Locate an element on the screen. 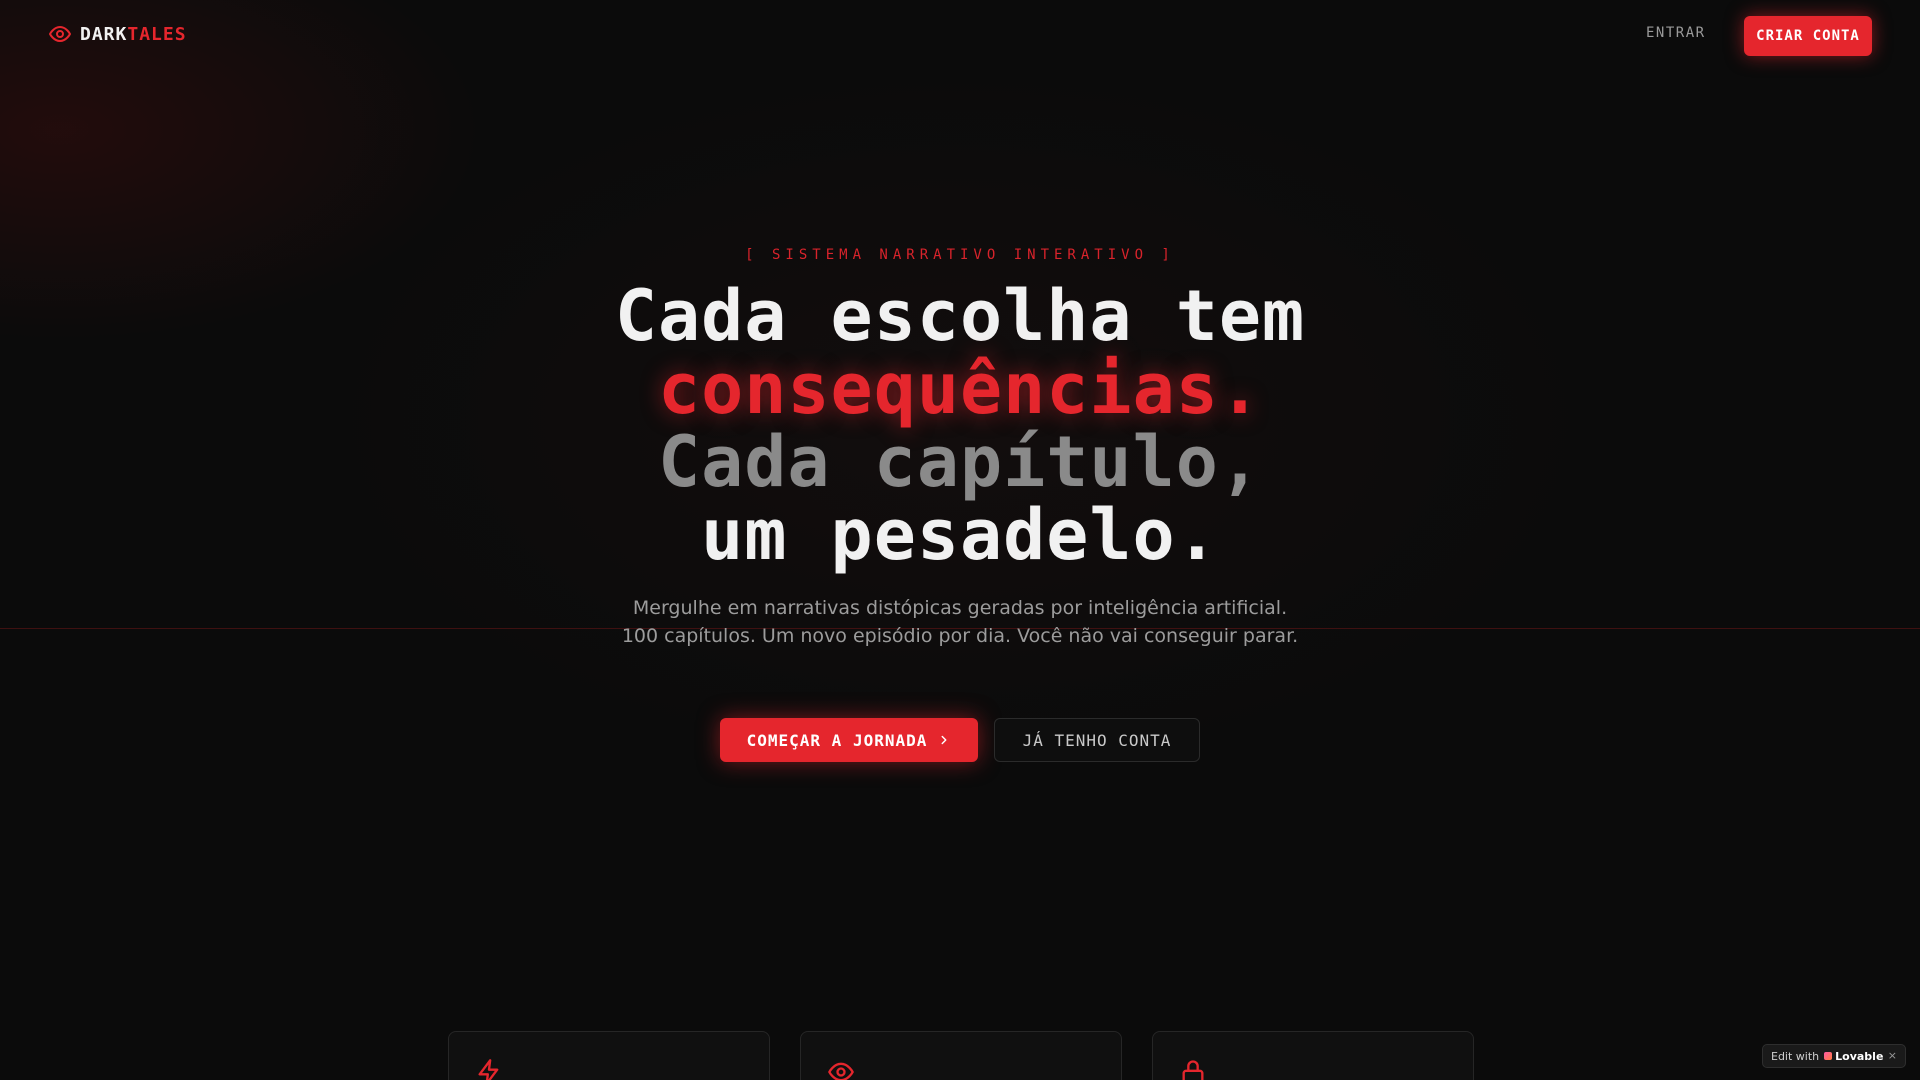 This screenshot has width=1920, height=1080. feature-card-lightning is located at coordinates (609, 1055).